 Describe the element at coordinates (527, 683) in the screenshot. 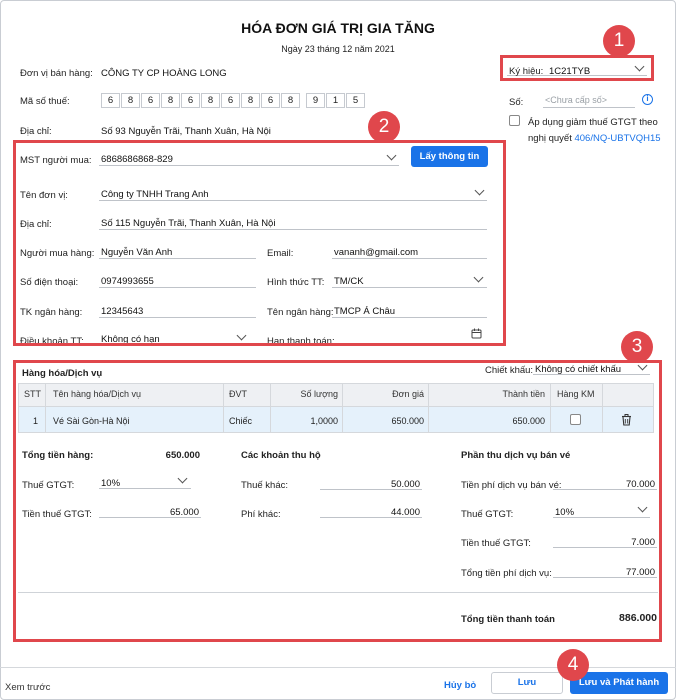

I see `save-button: Lưu` at that location.